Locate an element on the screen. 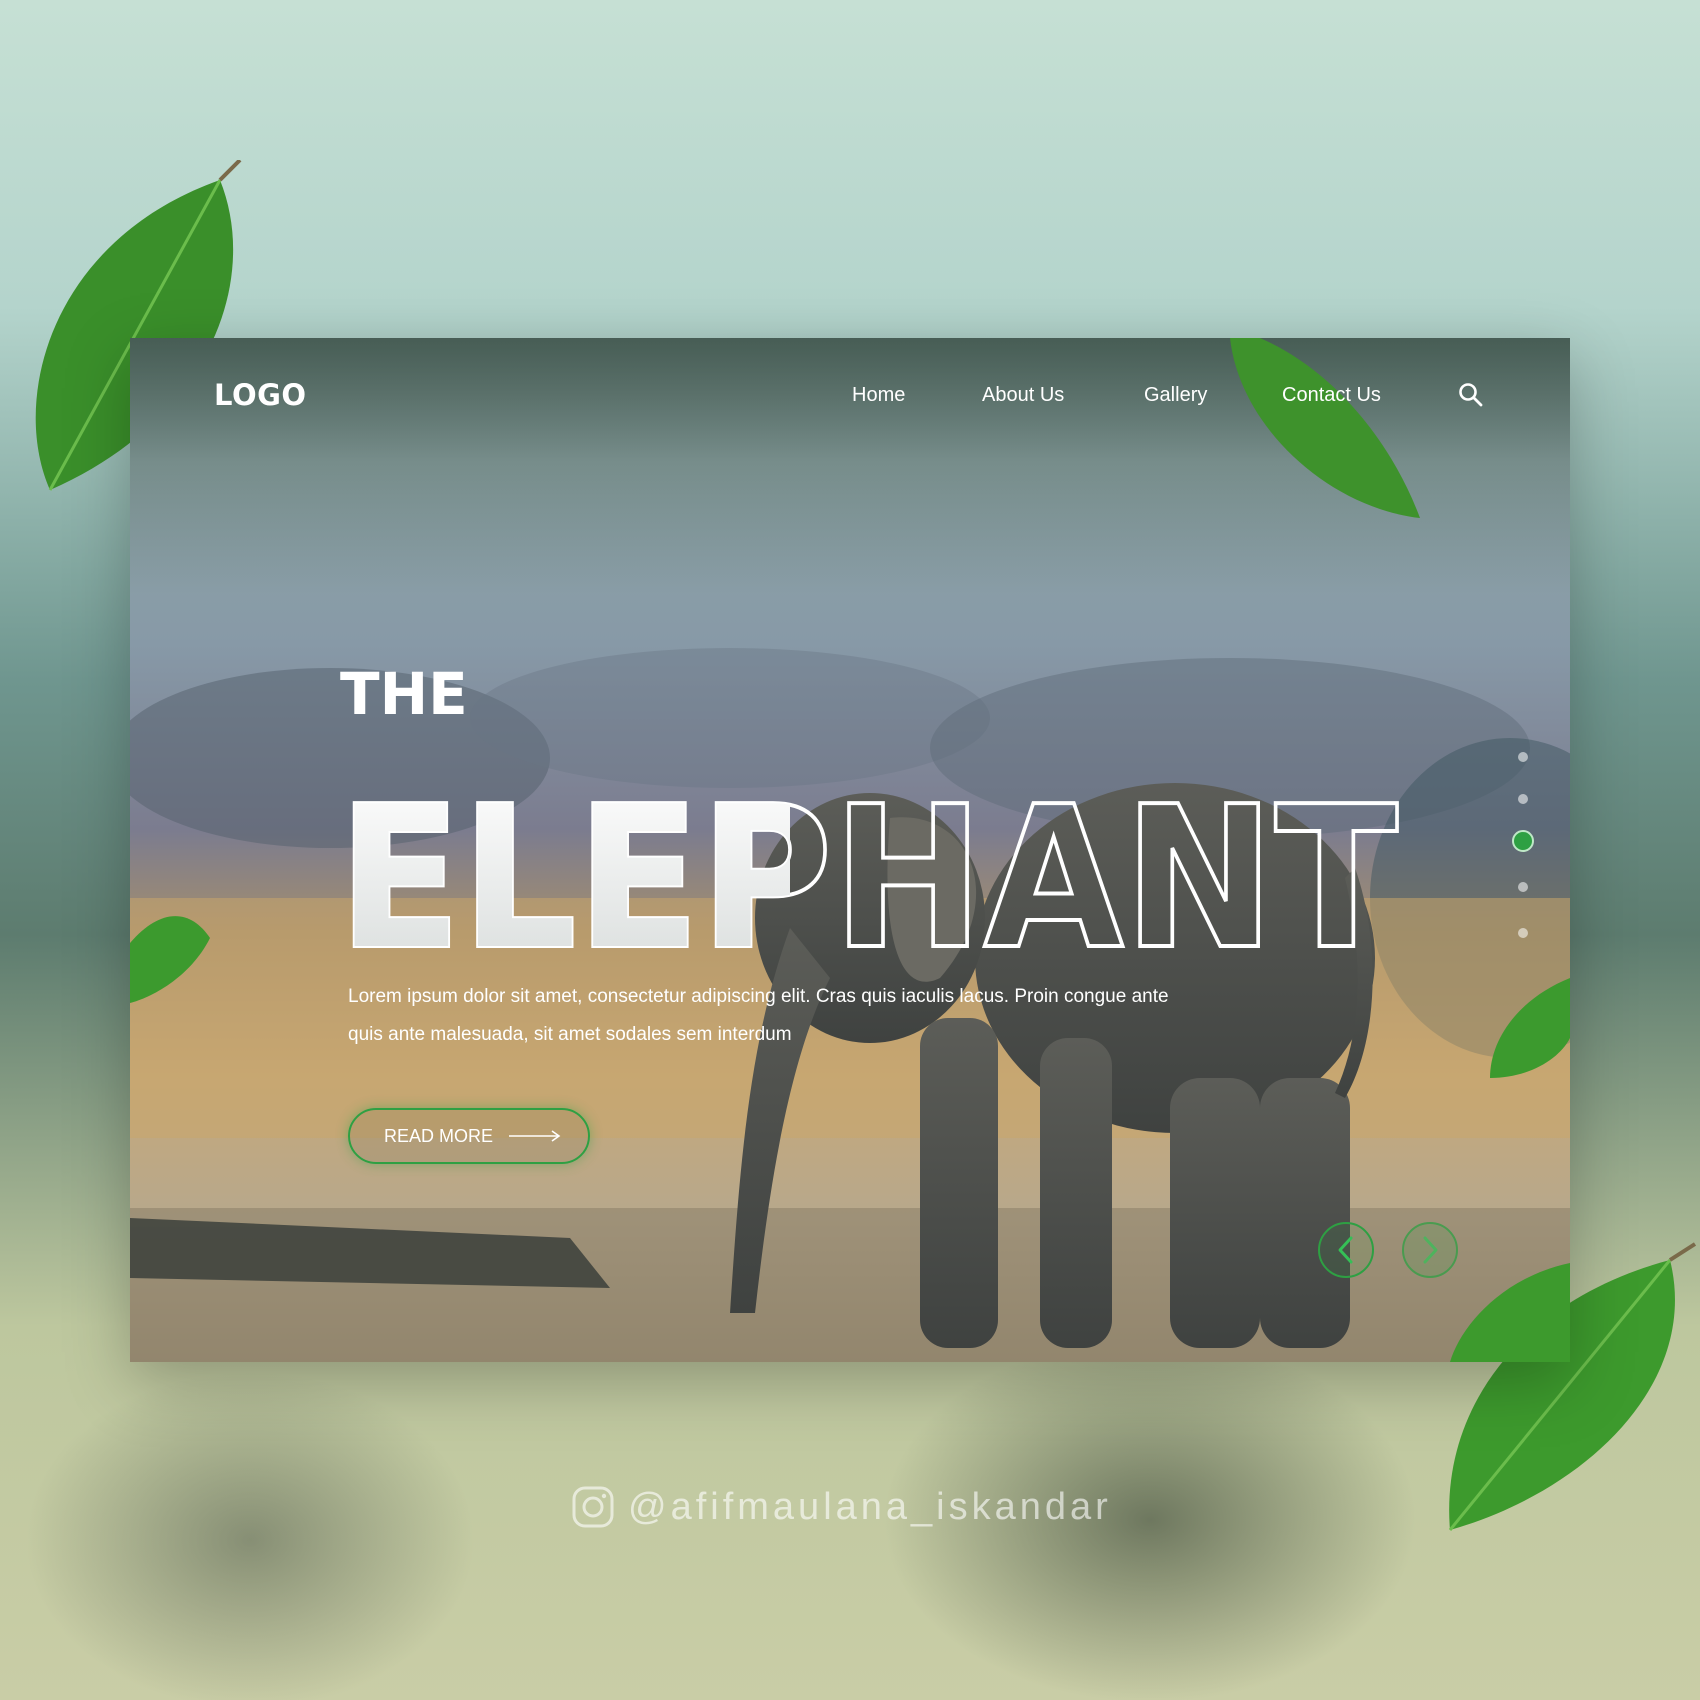 The image size is (1700, 1700). chevron-left-icon is located at coordinates (1345, 1250).